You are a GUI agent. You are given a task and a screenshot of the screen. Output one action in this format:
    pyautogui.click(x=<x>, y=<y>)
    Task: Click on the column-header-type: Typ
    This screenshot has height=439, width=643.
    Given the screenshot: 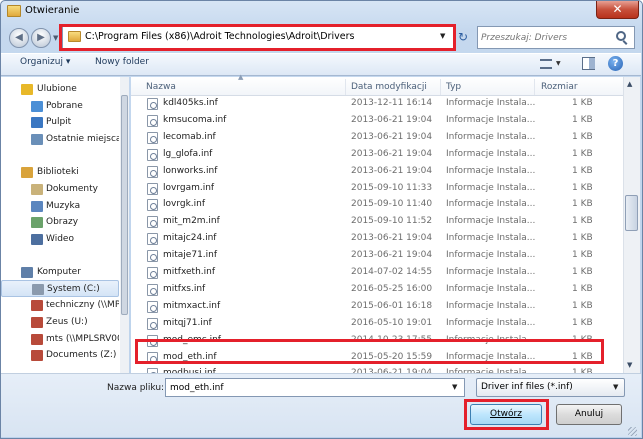 What is the action you would take?
    pyautogui.click(x=453, y=87)
    